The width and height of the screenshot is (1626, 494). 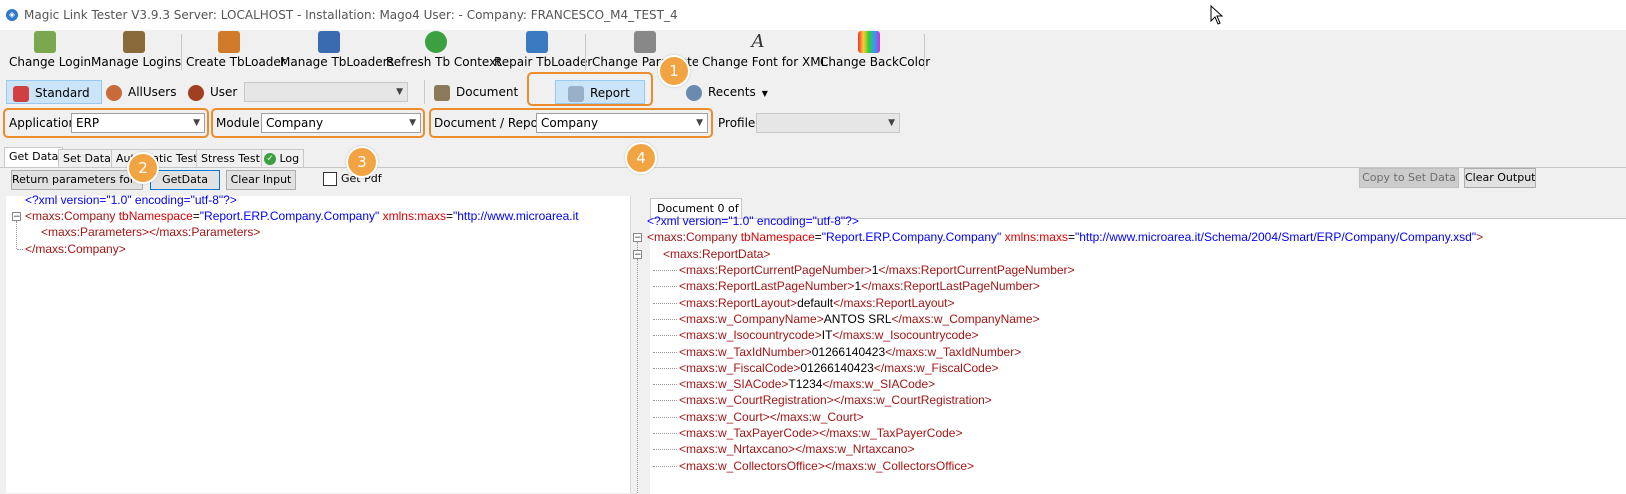 I want to click on tab-set-data: Set Data, so click(x=87, y=158).